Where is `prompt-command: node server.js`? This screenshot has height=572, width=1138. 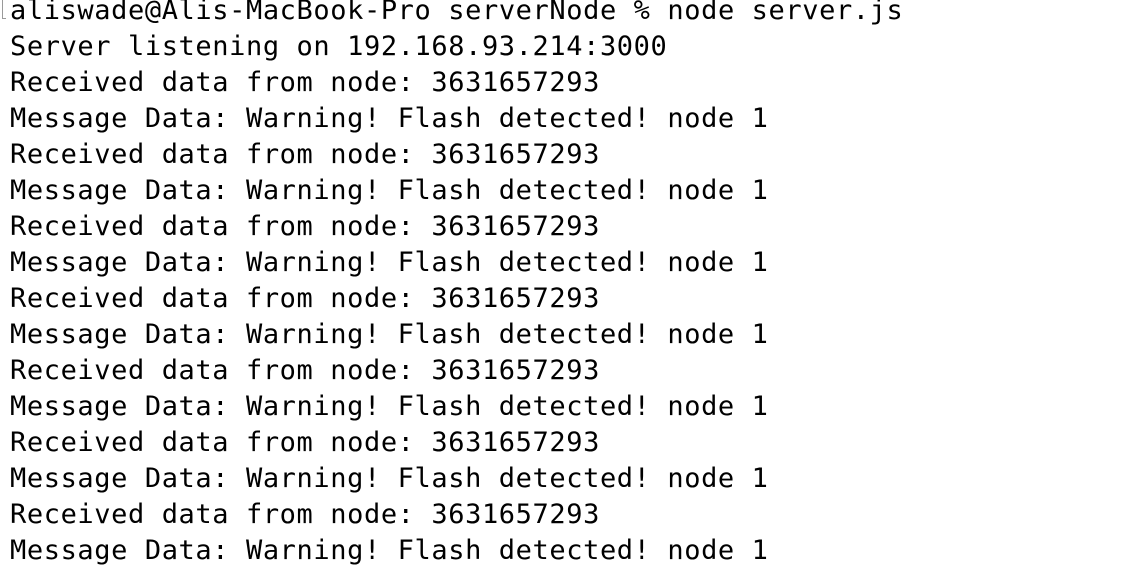 prompt-command: node server.js is located at coordinates (785, 13).